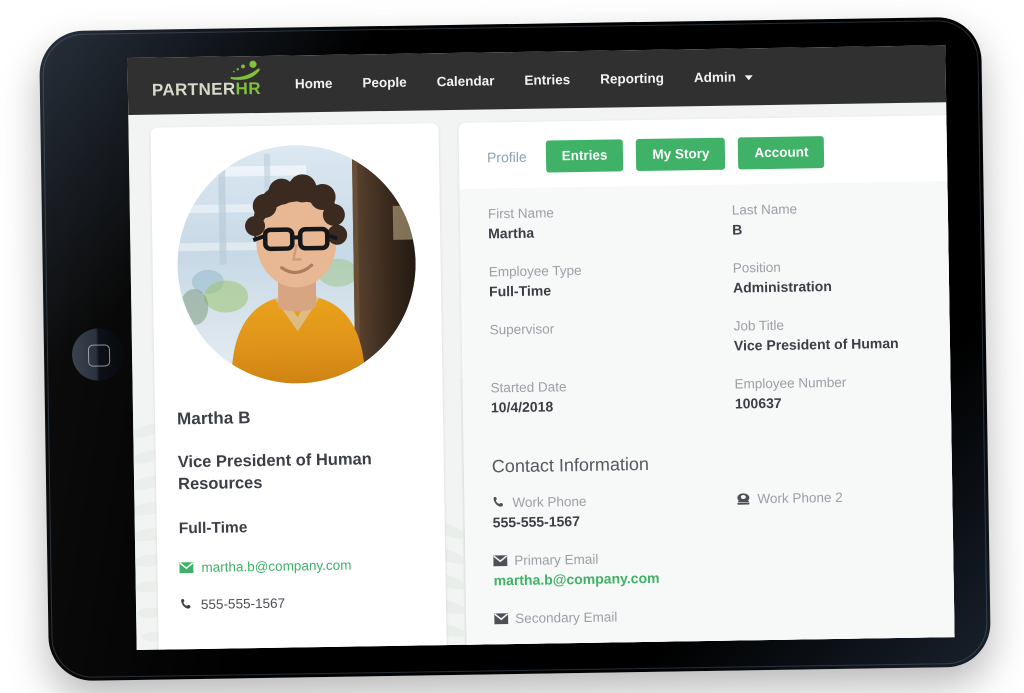 This screenshot has height=693, width=1024. I want to click on field-value: Full-Time, so click(520, 290).